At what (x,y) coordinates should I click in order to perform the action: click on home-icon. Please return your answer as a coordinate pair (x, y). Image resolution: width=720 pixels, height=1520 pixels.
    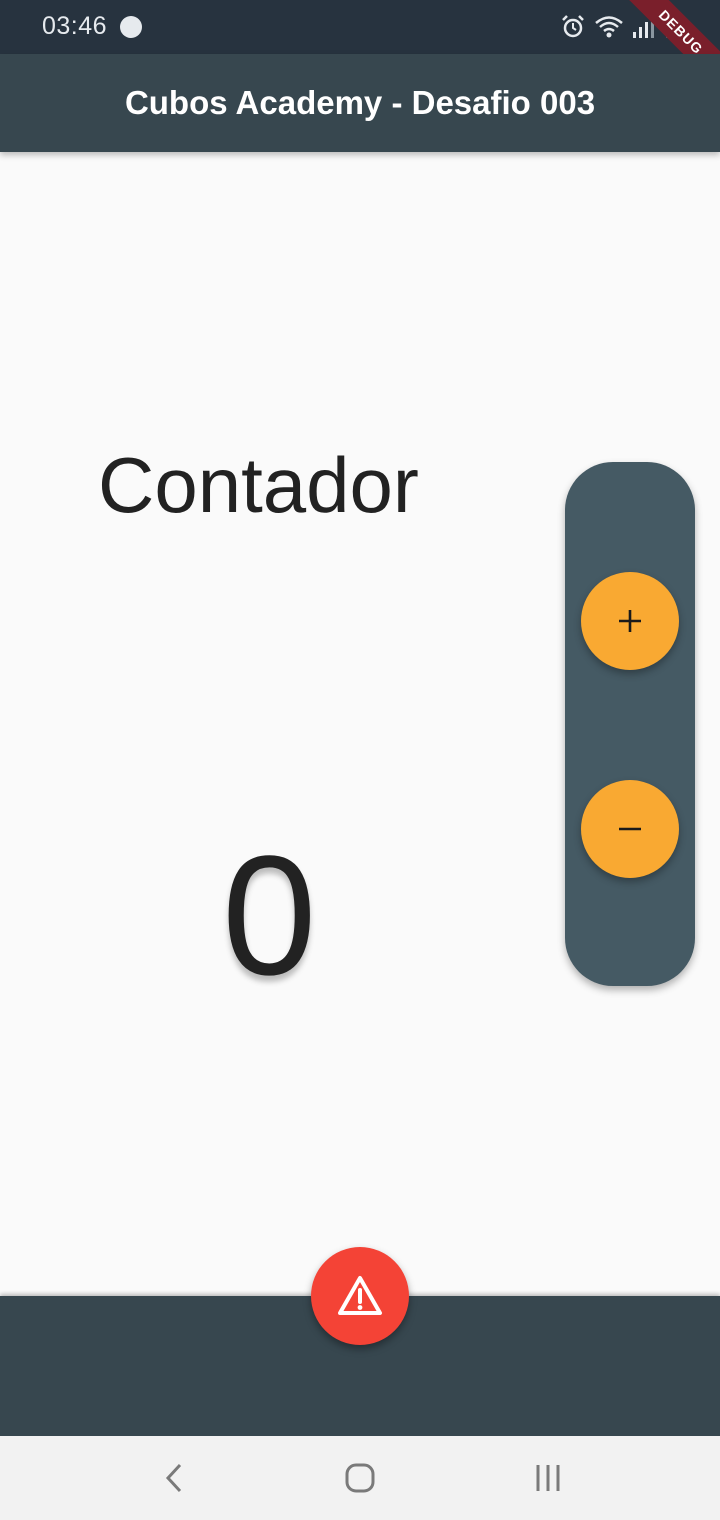
    Looking at the image, I should click on (360, 1478).